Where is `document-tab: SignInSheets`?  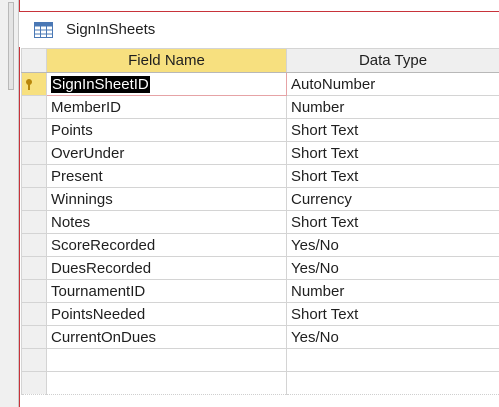
document-tab: SignInSheets is located at coordinates (259, 29).